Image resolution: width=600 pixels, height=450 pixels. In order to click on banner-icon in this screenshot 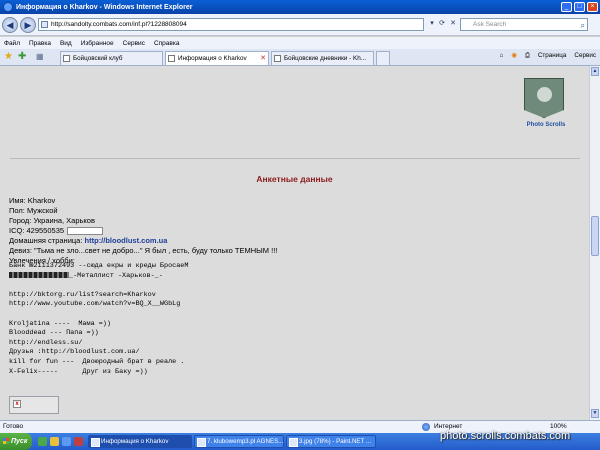, I will do `click(544, 98)`.